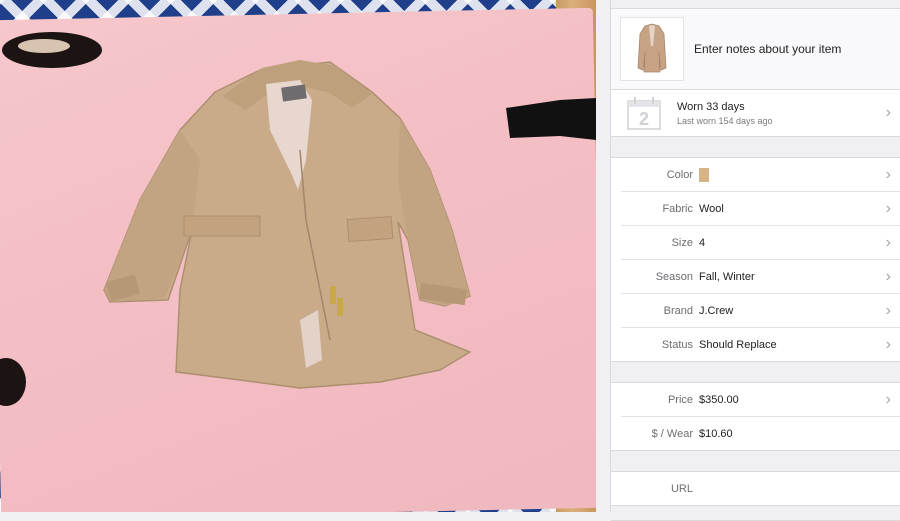 This screenshot has width=900, height=521. Describe the element at coordinates (767, 49) in the screenshot. I see `notes-placeholder: Enter notes about your item` at that location.